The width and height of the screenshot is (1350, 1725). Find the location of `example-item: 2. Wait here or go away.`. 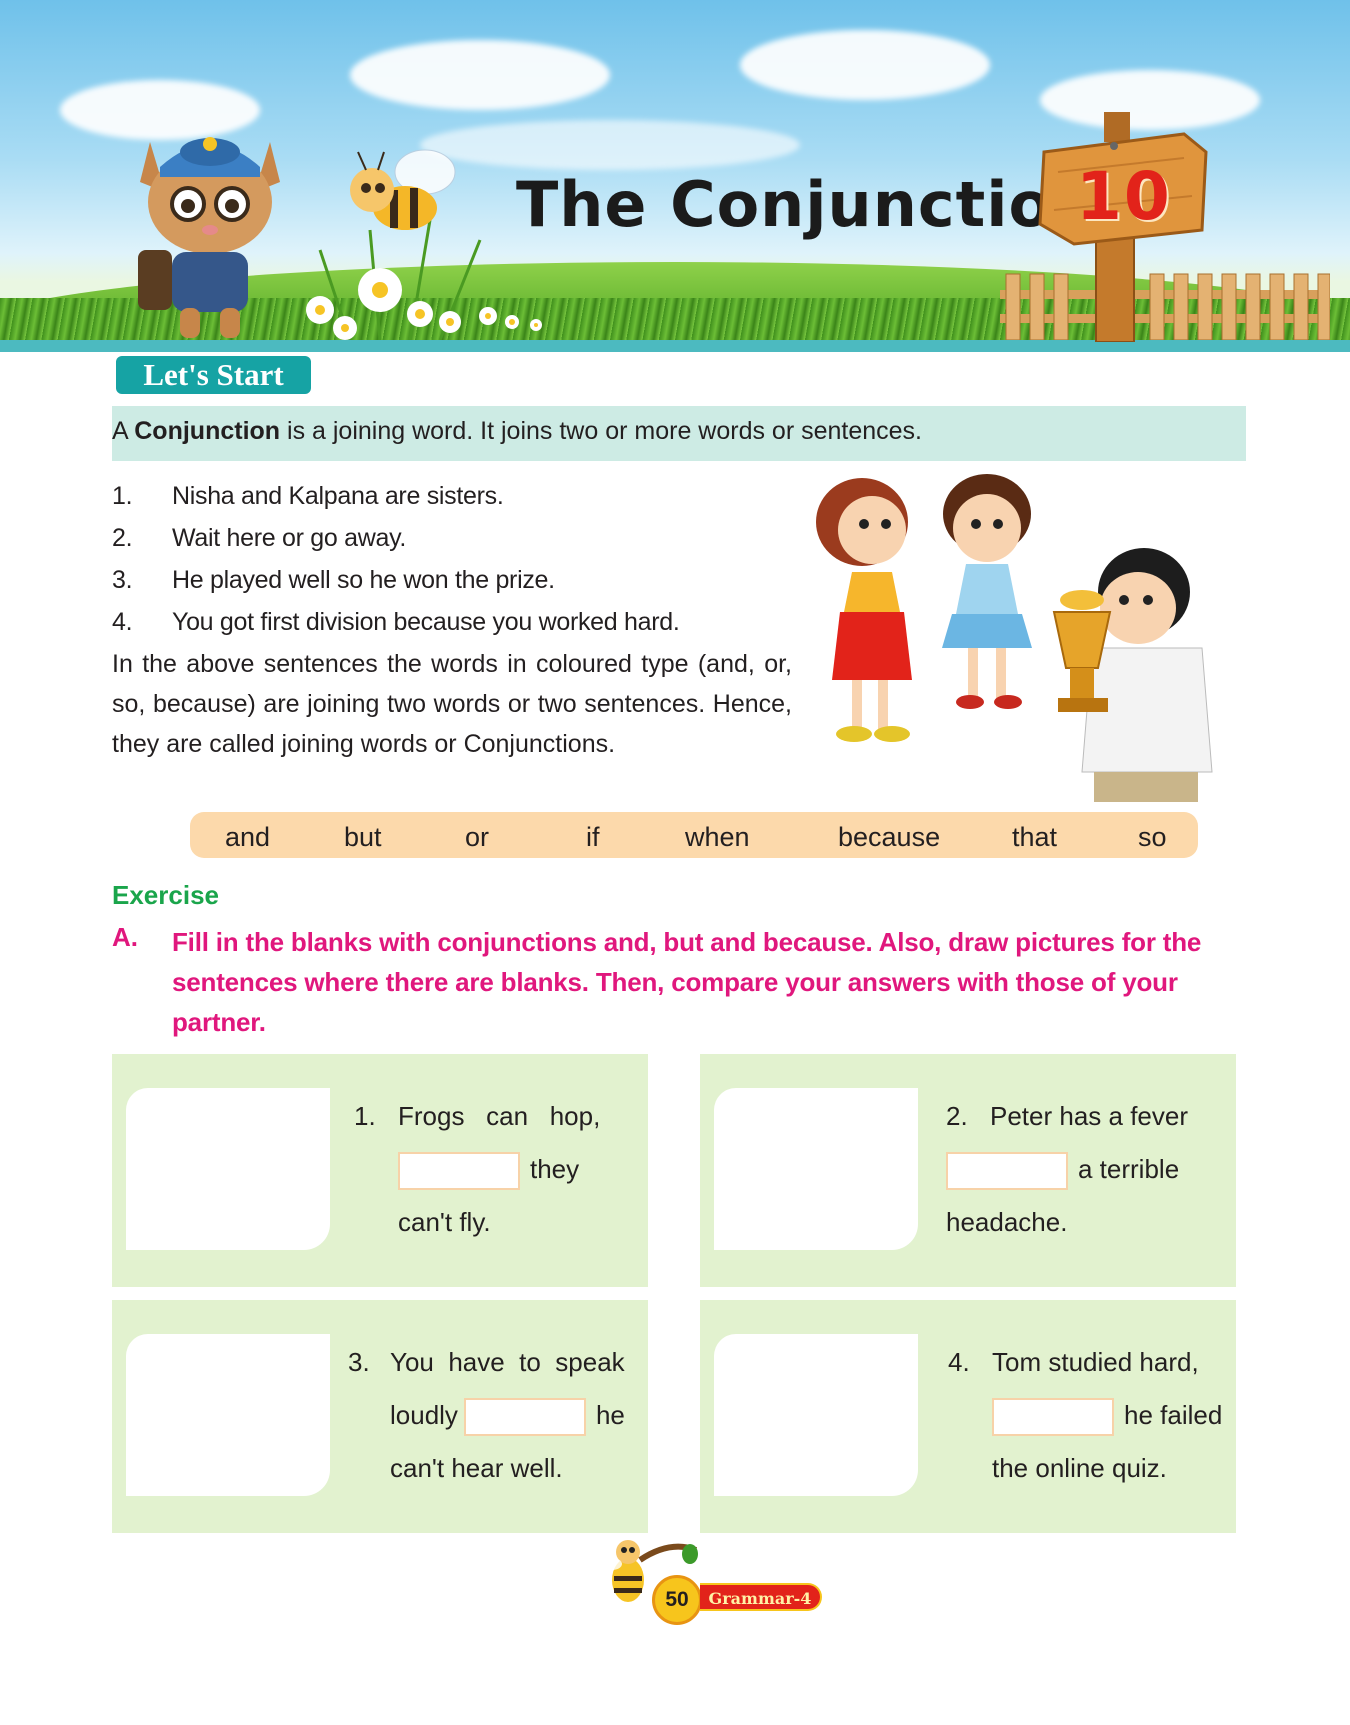

example-item: 2. Wait here or go away. is located at coordinates (457, 539).